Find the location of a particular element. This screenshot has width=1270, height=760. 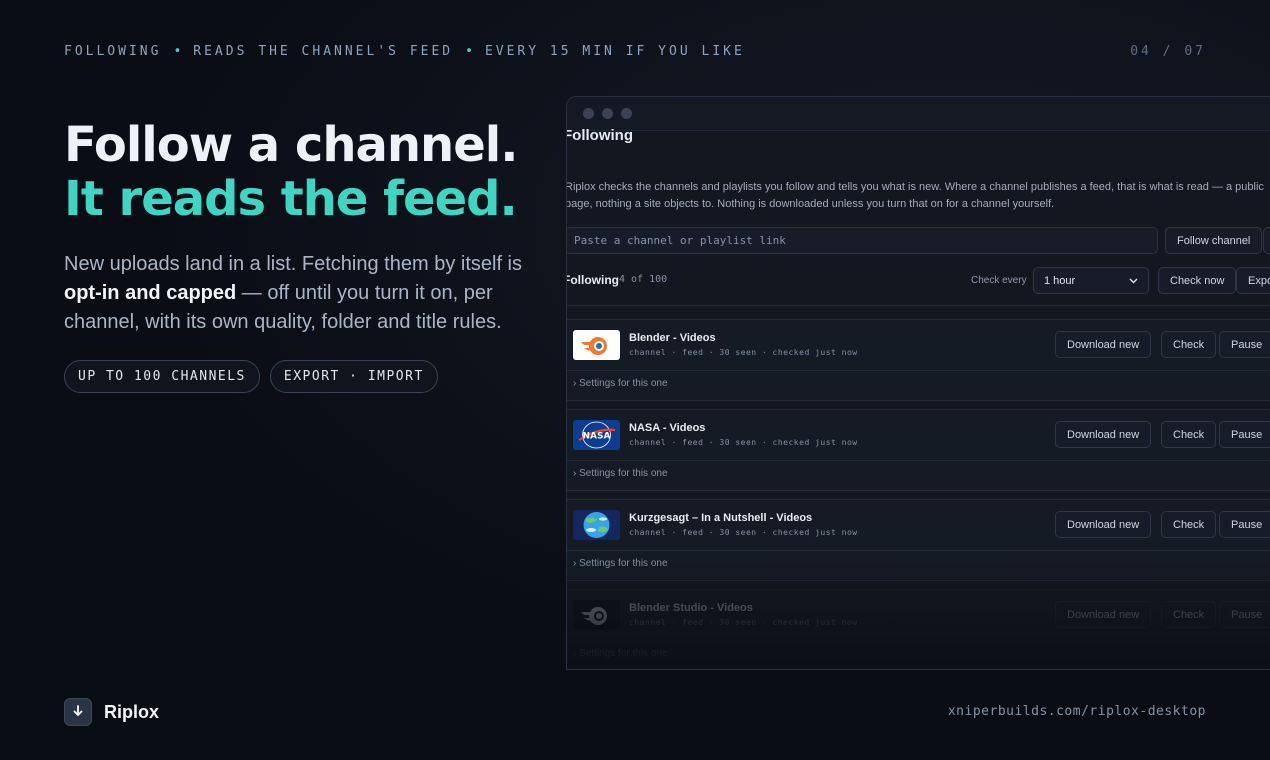

nasa-logo-thumbnail: NASA is located at coordinates (596, 435).